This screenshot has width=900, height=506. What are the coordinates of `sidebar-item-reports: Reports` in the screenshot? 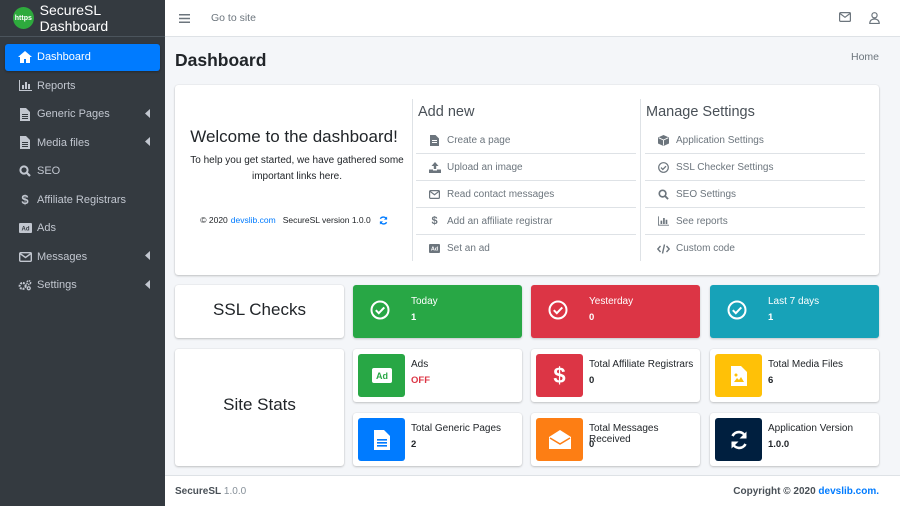 It's located at (82, 85).